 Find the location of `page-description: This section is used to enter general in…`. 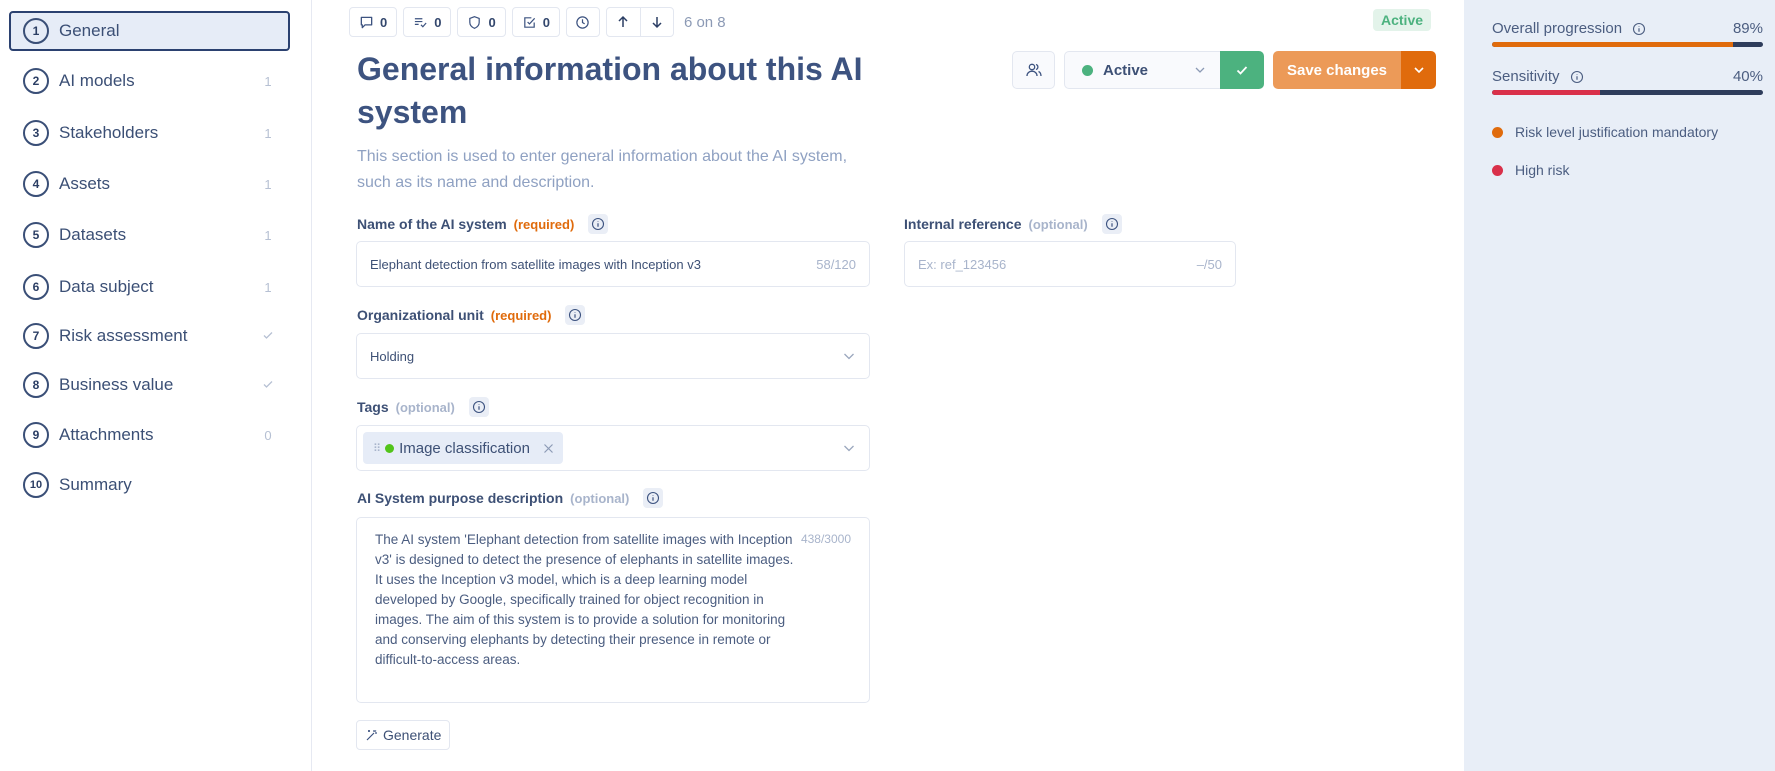

page-description: This section is used to enter general in… is located at coordinates (602, 169).